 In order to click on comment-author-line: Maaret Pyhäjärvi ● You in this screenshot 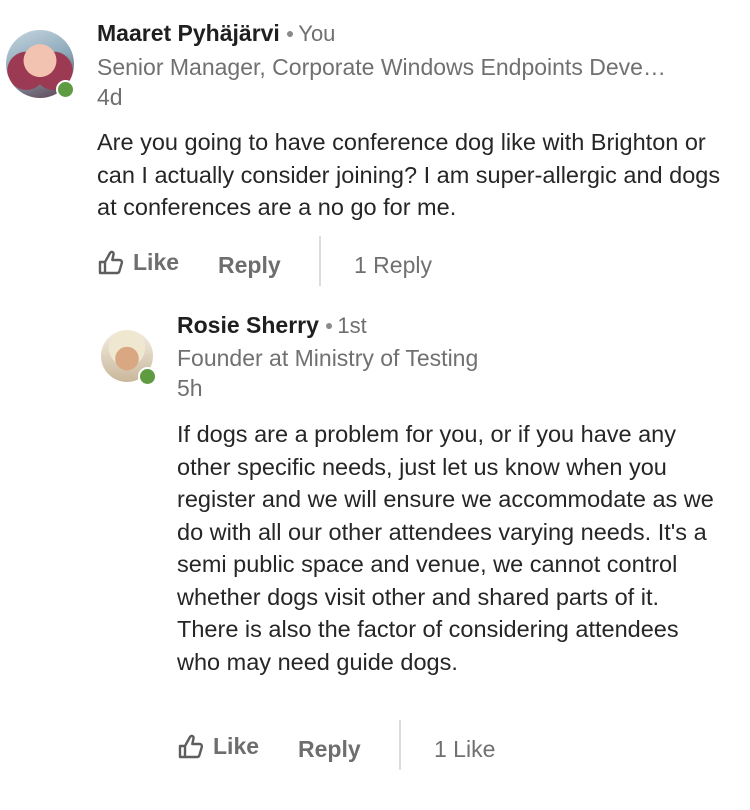, I will do `click(216, 33)`.